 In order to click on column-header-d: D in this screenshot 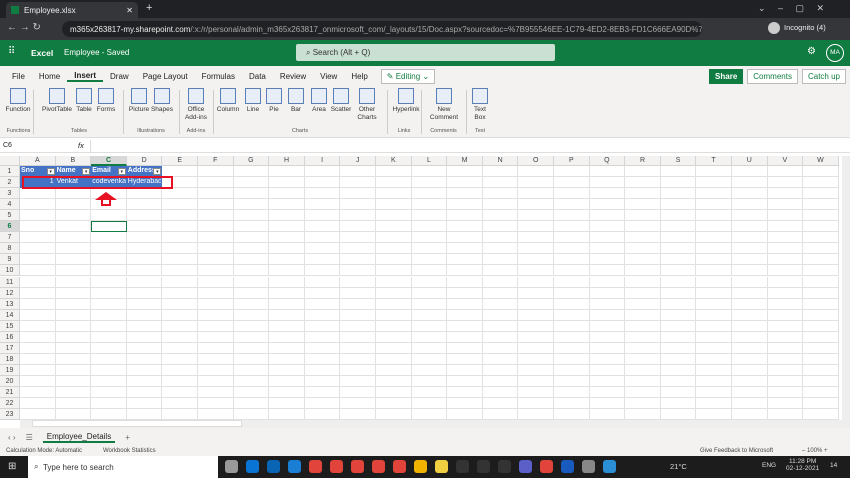, I will do `click(144, 161)`.